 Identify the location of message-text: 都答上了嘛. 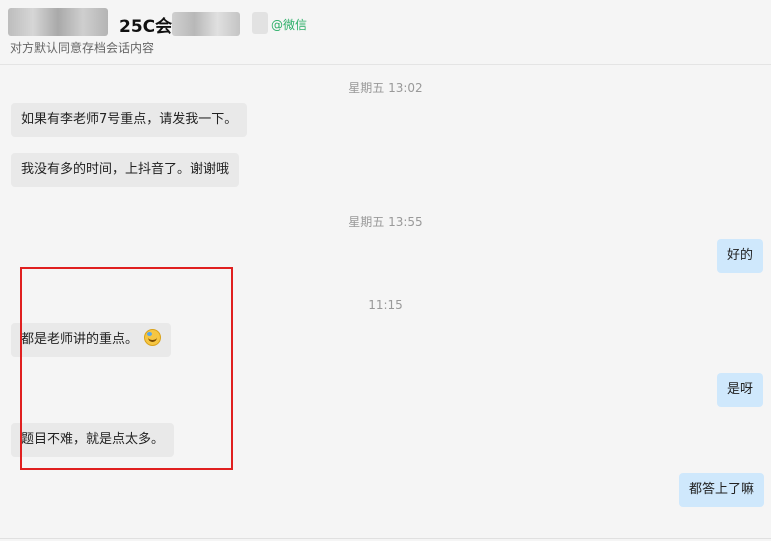
(722, 489).